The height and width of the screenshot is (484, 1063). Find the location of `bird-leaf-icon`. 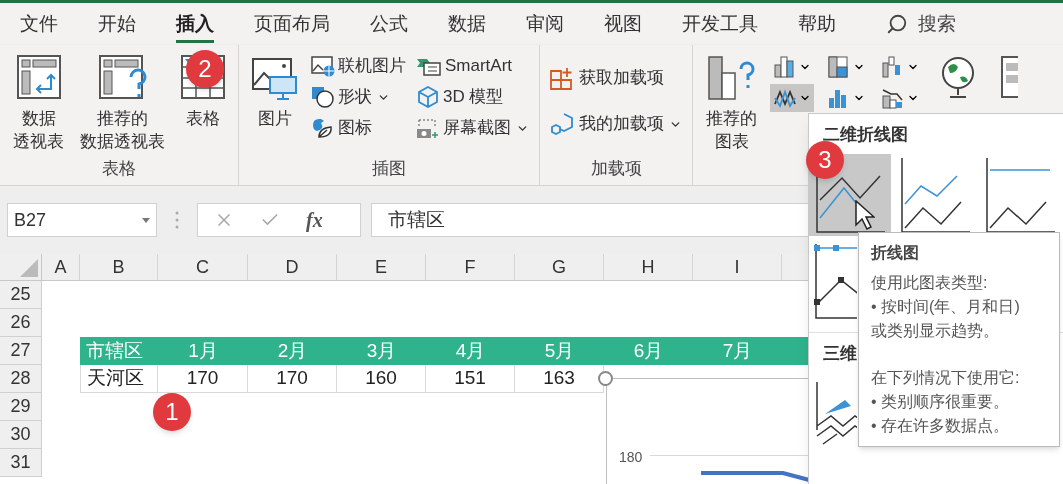

bird-leaf-icon is located at coordinates (323, 128).